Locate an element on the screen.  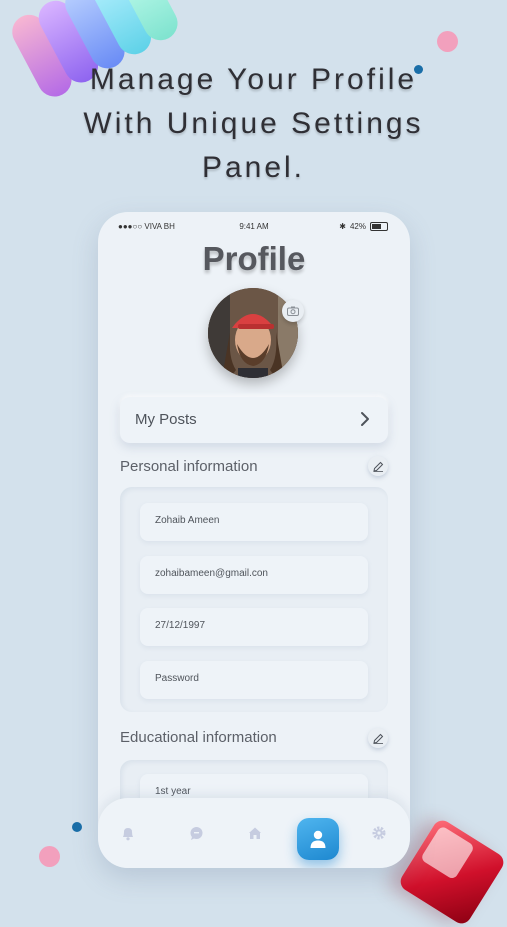
page-title: Profile is located at coordinates (254, 258).